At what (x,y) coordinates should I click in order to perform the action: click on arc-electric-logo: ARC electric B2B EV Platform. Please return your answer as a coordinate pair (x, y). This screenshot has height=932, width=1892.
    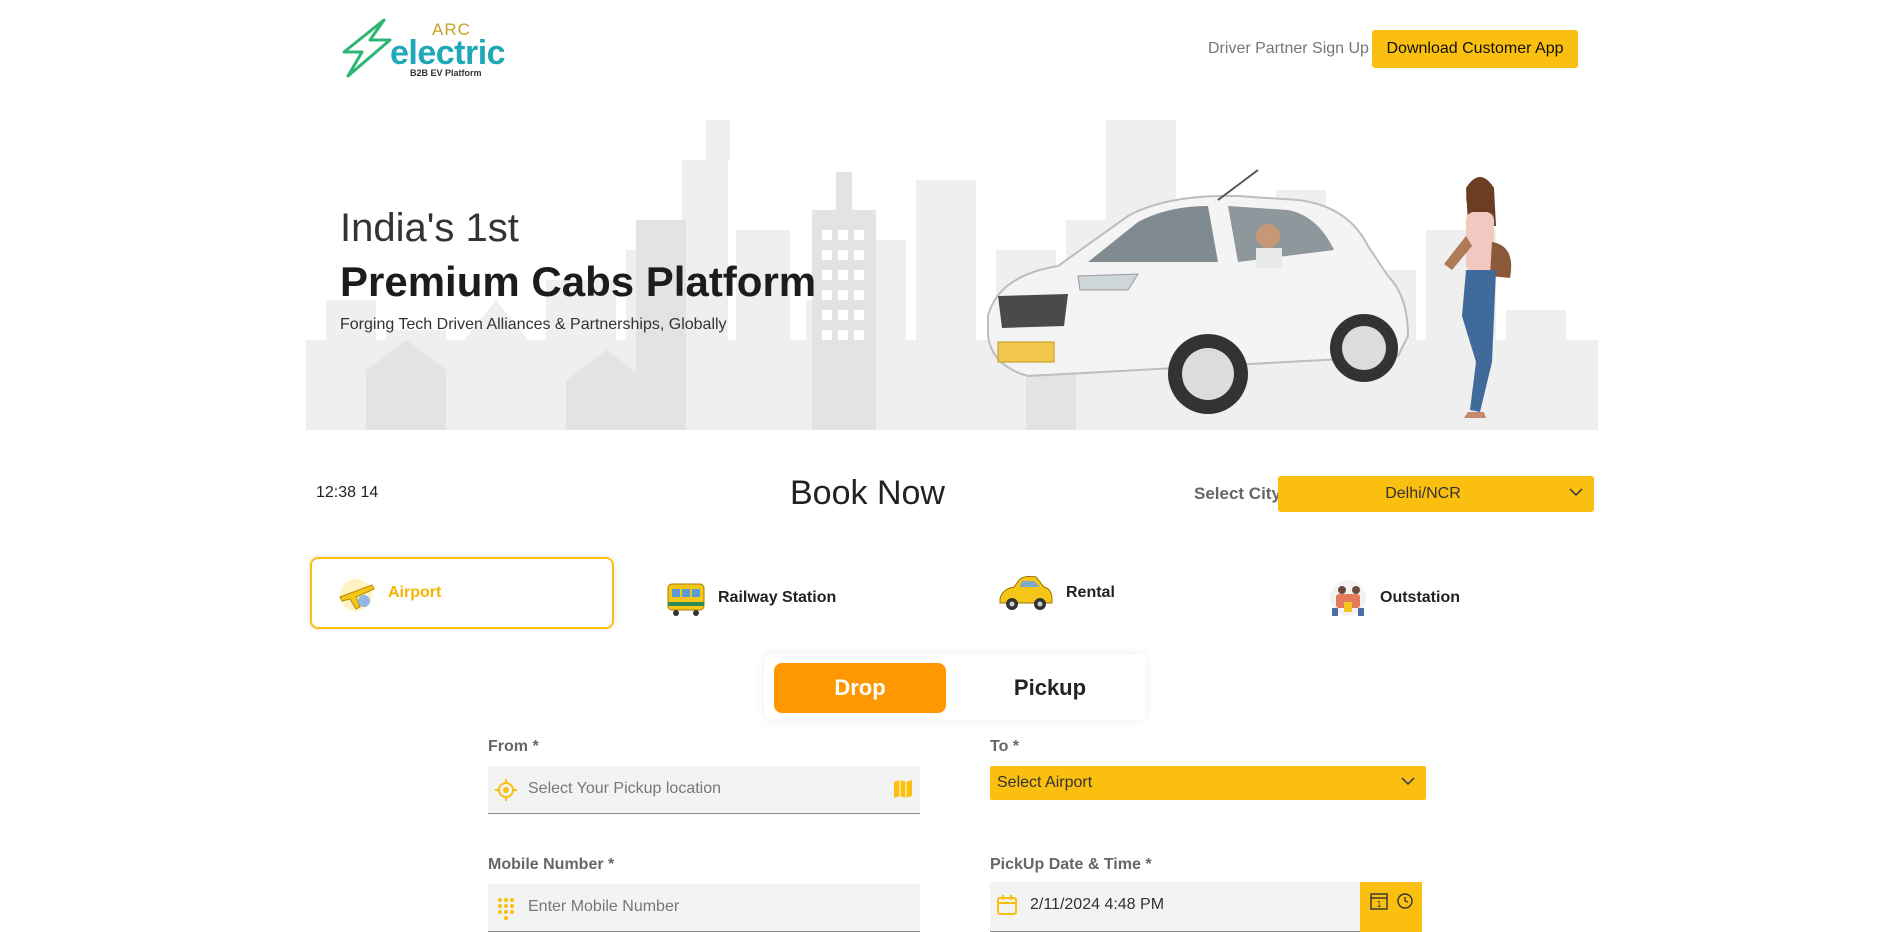
    Looking at the image, I should click on (428, 48).